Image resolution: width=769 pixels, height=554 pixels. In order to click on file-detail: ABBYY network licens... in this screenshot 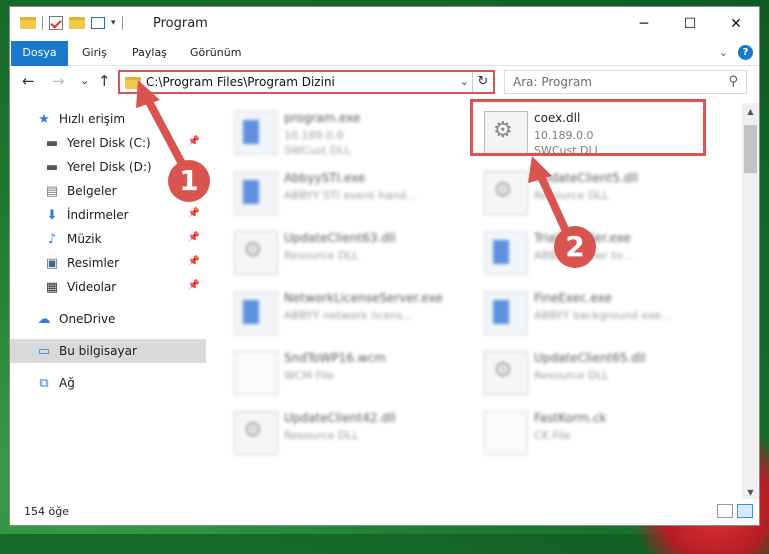, I will do `click(349, 315)`.